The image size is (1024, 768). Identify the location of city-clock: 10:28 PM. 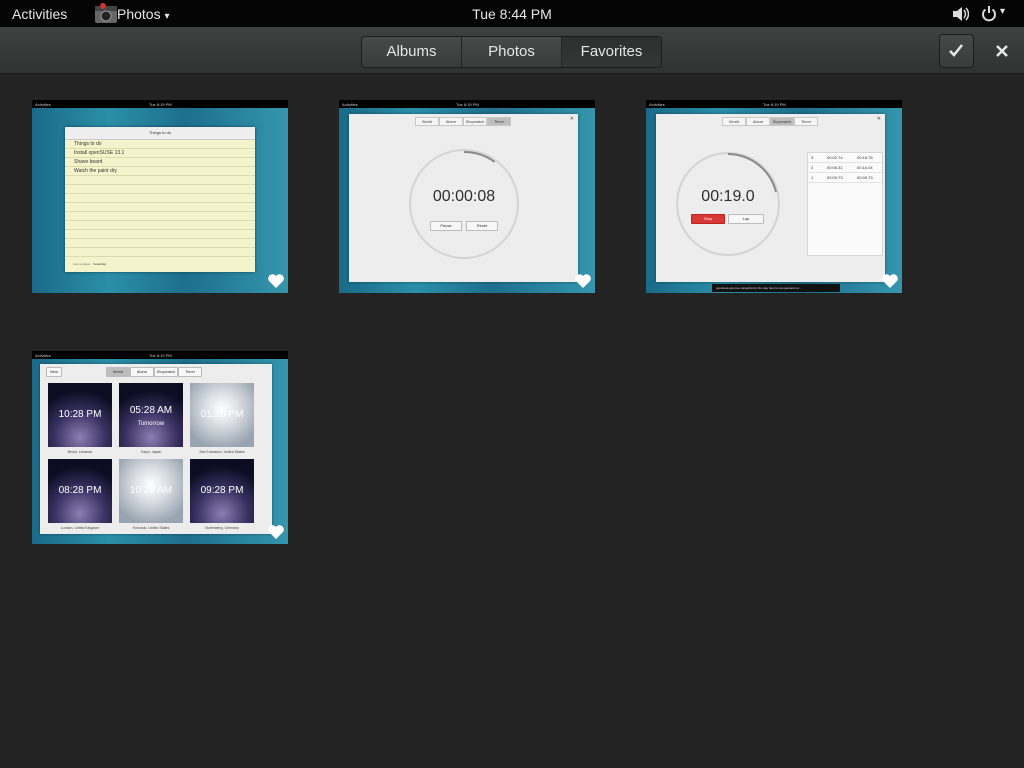
(80, 415).